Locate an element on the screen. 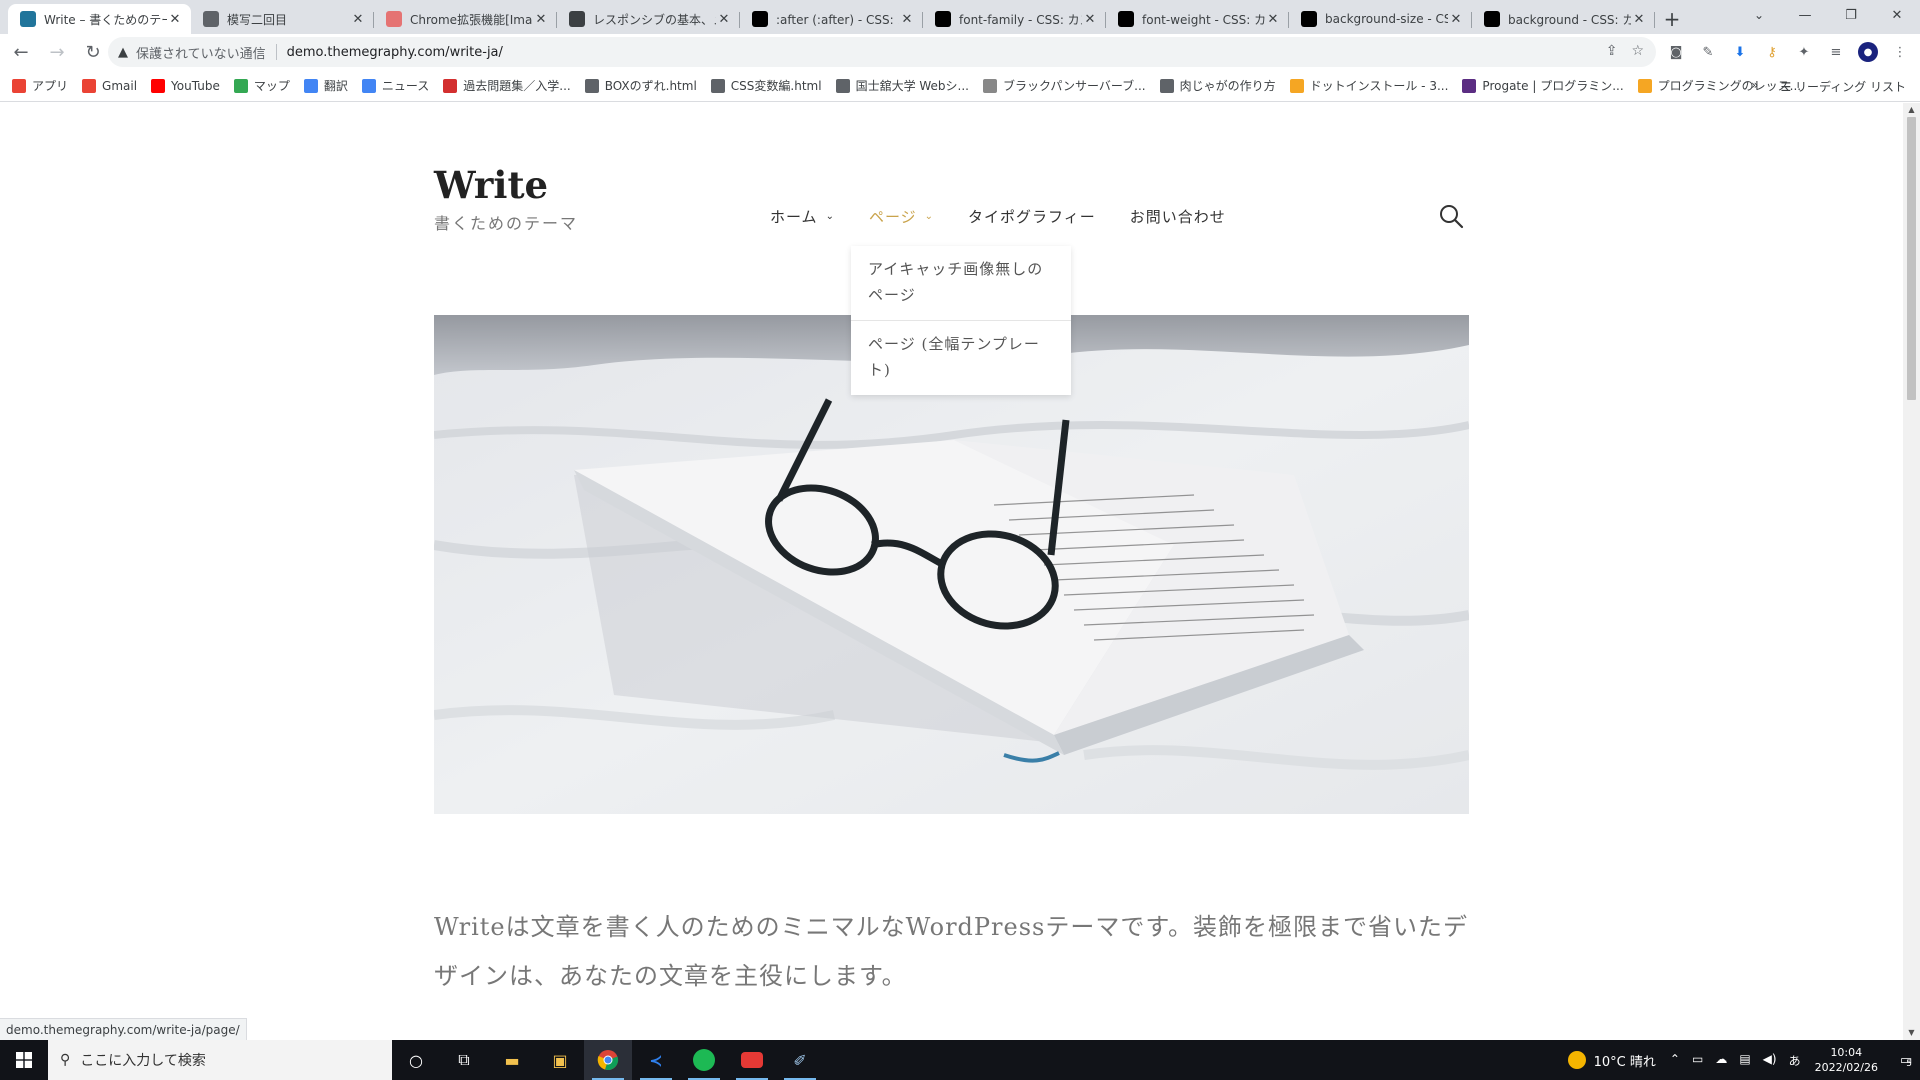 The image size is (1920, 1080). link-status-bubble: demo.themegraphy.com/write-ja/page/ is located at coordinates (123, 1029).